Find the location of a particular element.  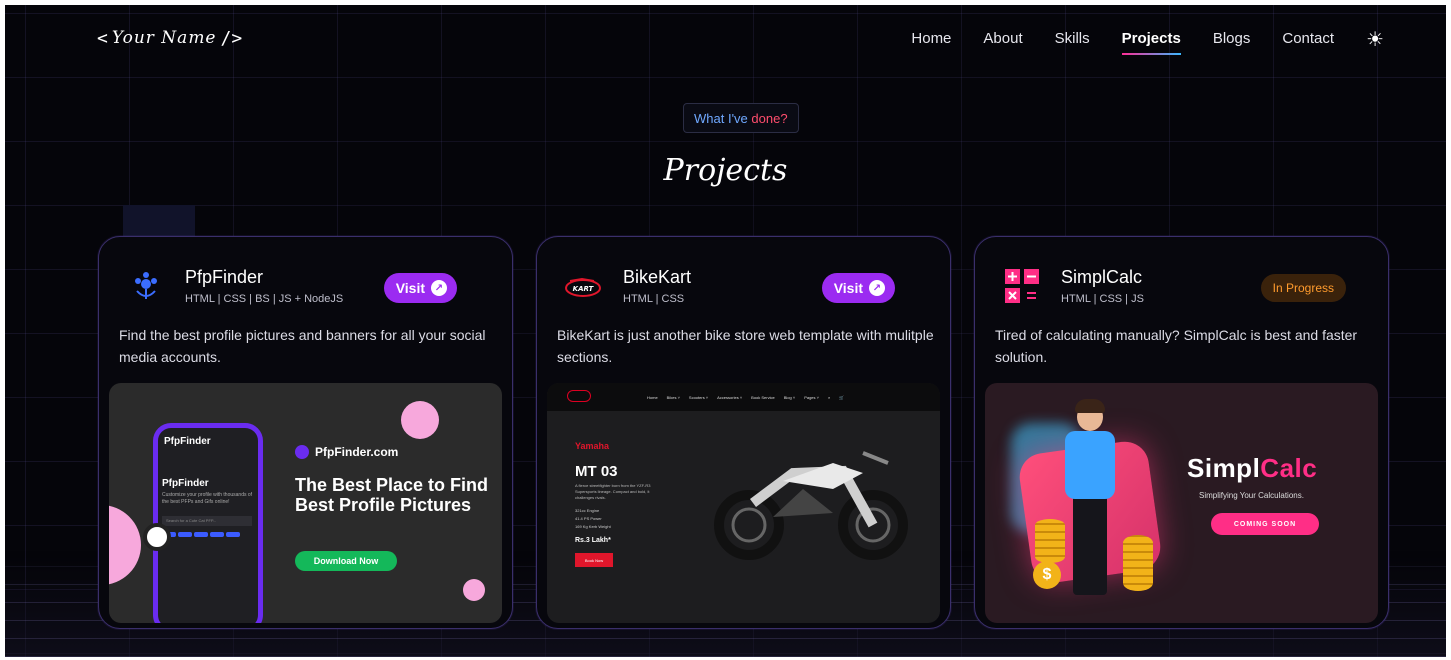

spec-item: 169 Kg Kerb Weight is located at coordinates (593, 526).